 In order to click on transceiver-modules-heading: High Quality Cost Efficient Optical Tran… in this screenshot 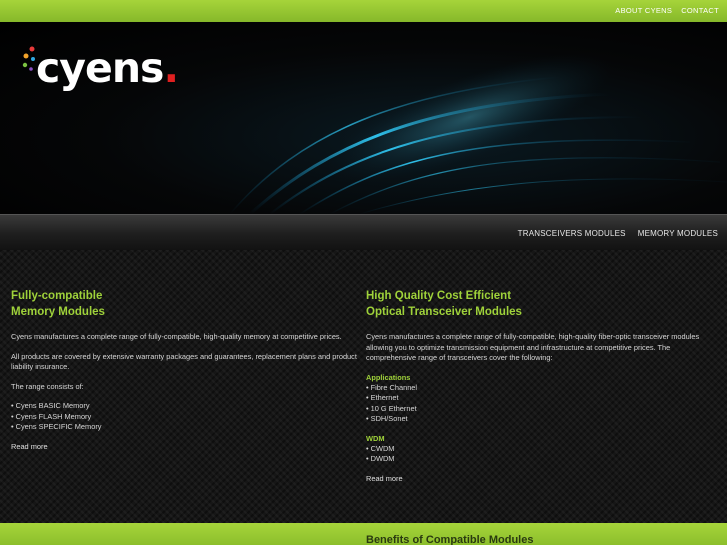, I will do `click(541, 304)`.